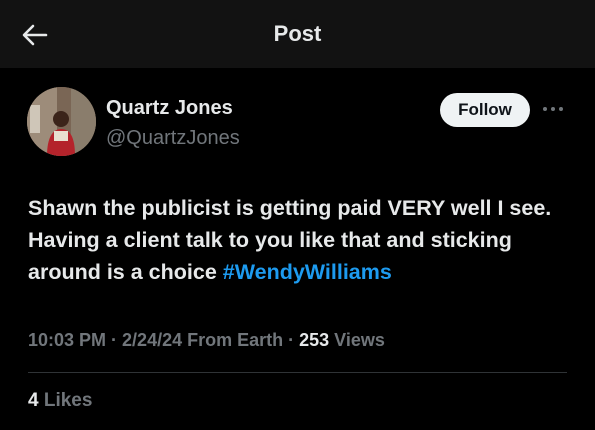 This screenshot has height=430, width=595. Describe the element at coordinates (152, 340) in the screenshot. I see `post-date: 2/24/24` at that location.